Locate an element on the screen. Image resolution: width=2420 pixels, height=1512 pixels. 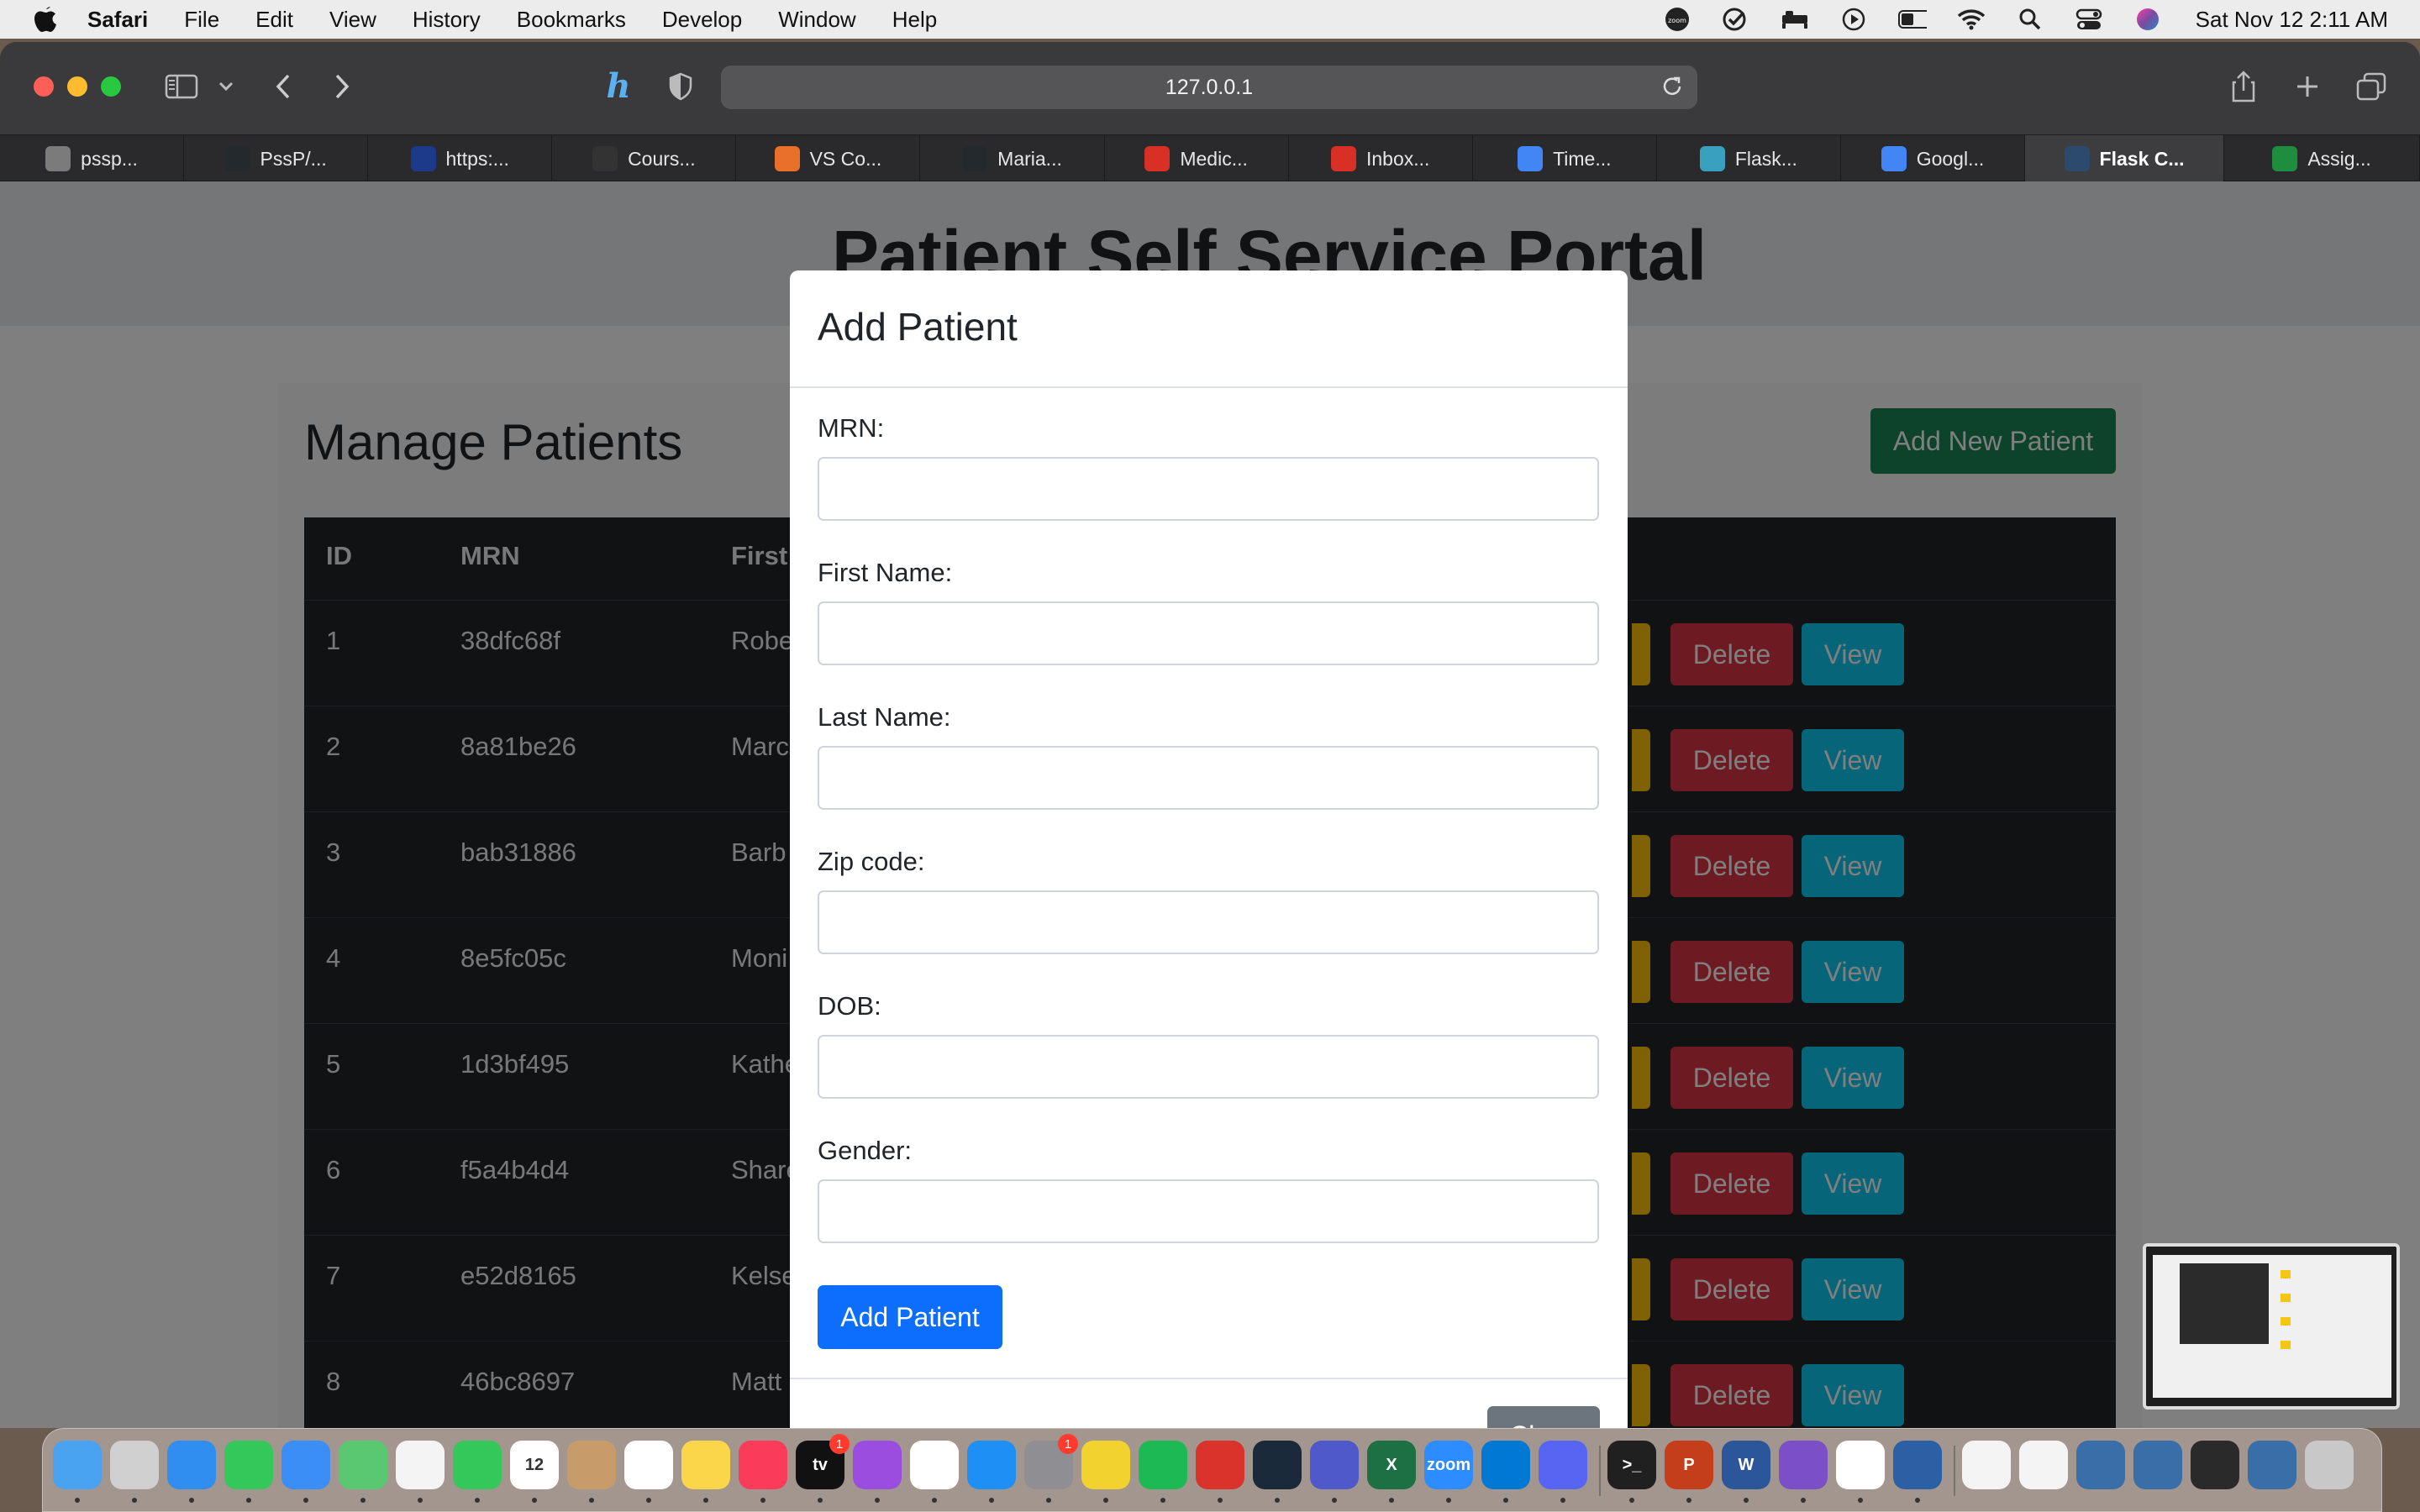
menu-view: View is located at coordinates (352, 20).